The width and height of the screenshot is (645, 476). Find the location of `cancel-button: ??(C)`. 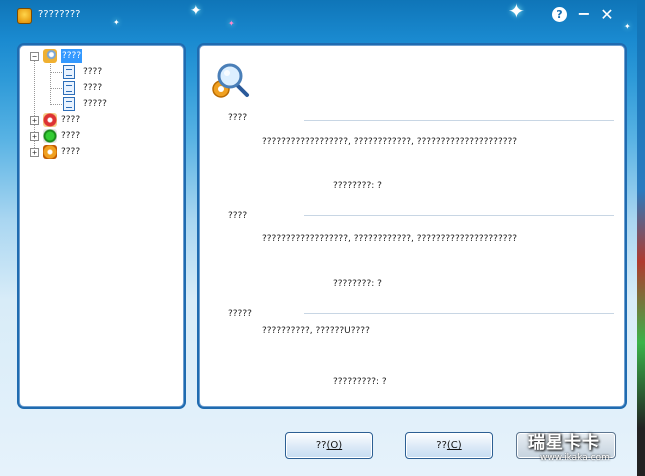

cancel-button: ??(C) is located at coordinates (449, 445).